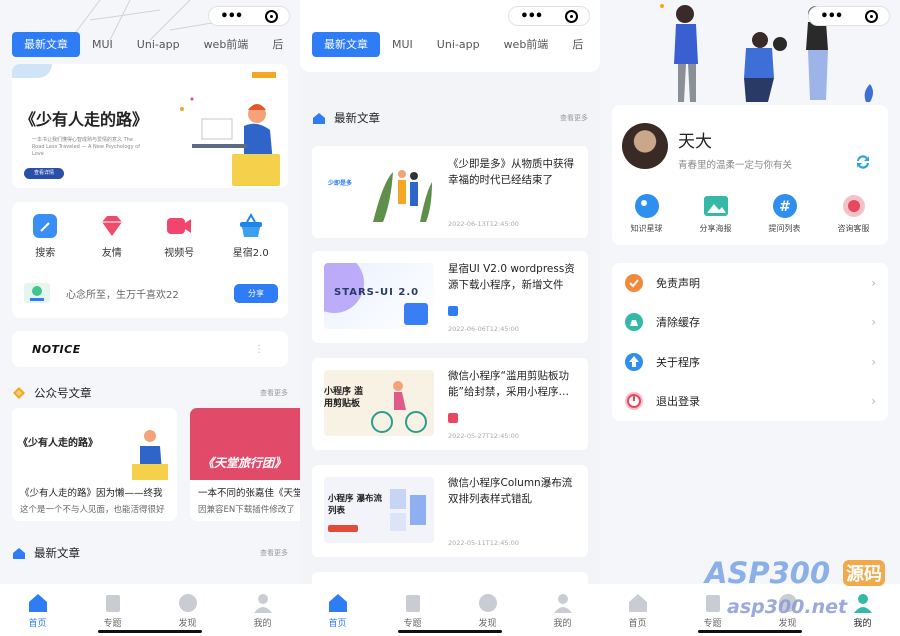 Image resolution: width=900 pixels, height=636 pixels. I want to click on feature-questions: # 提问列表, so click(785, 213).